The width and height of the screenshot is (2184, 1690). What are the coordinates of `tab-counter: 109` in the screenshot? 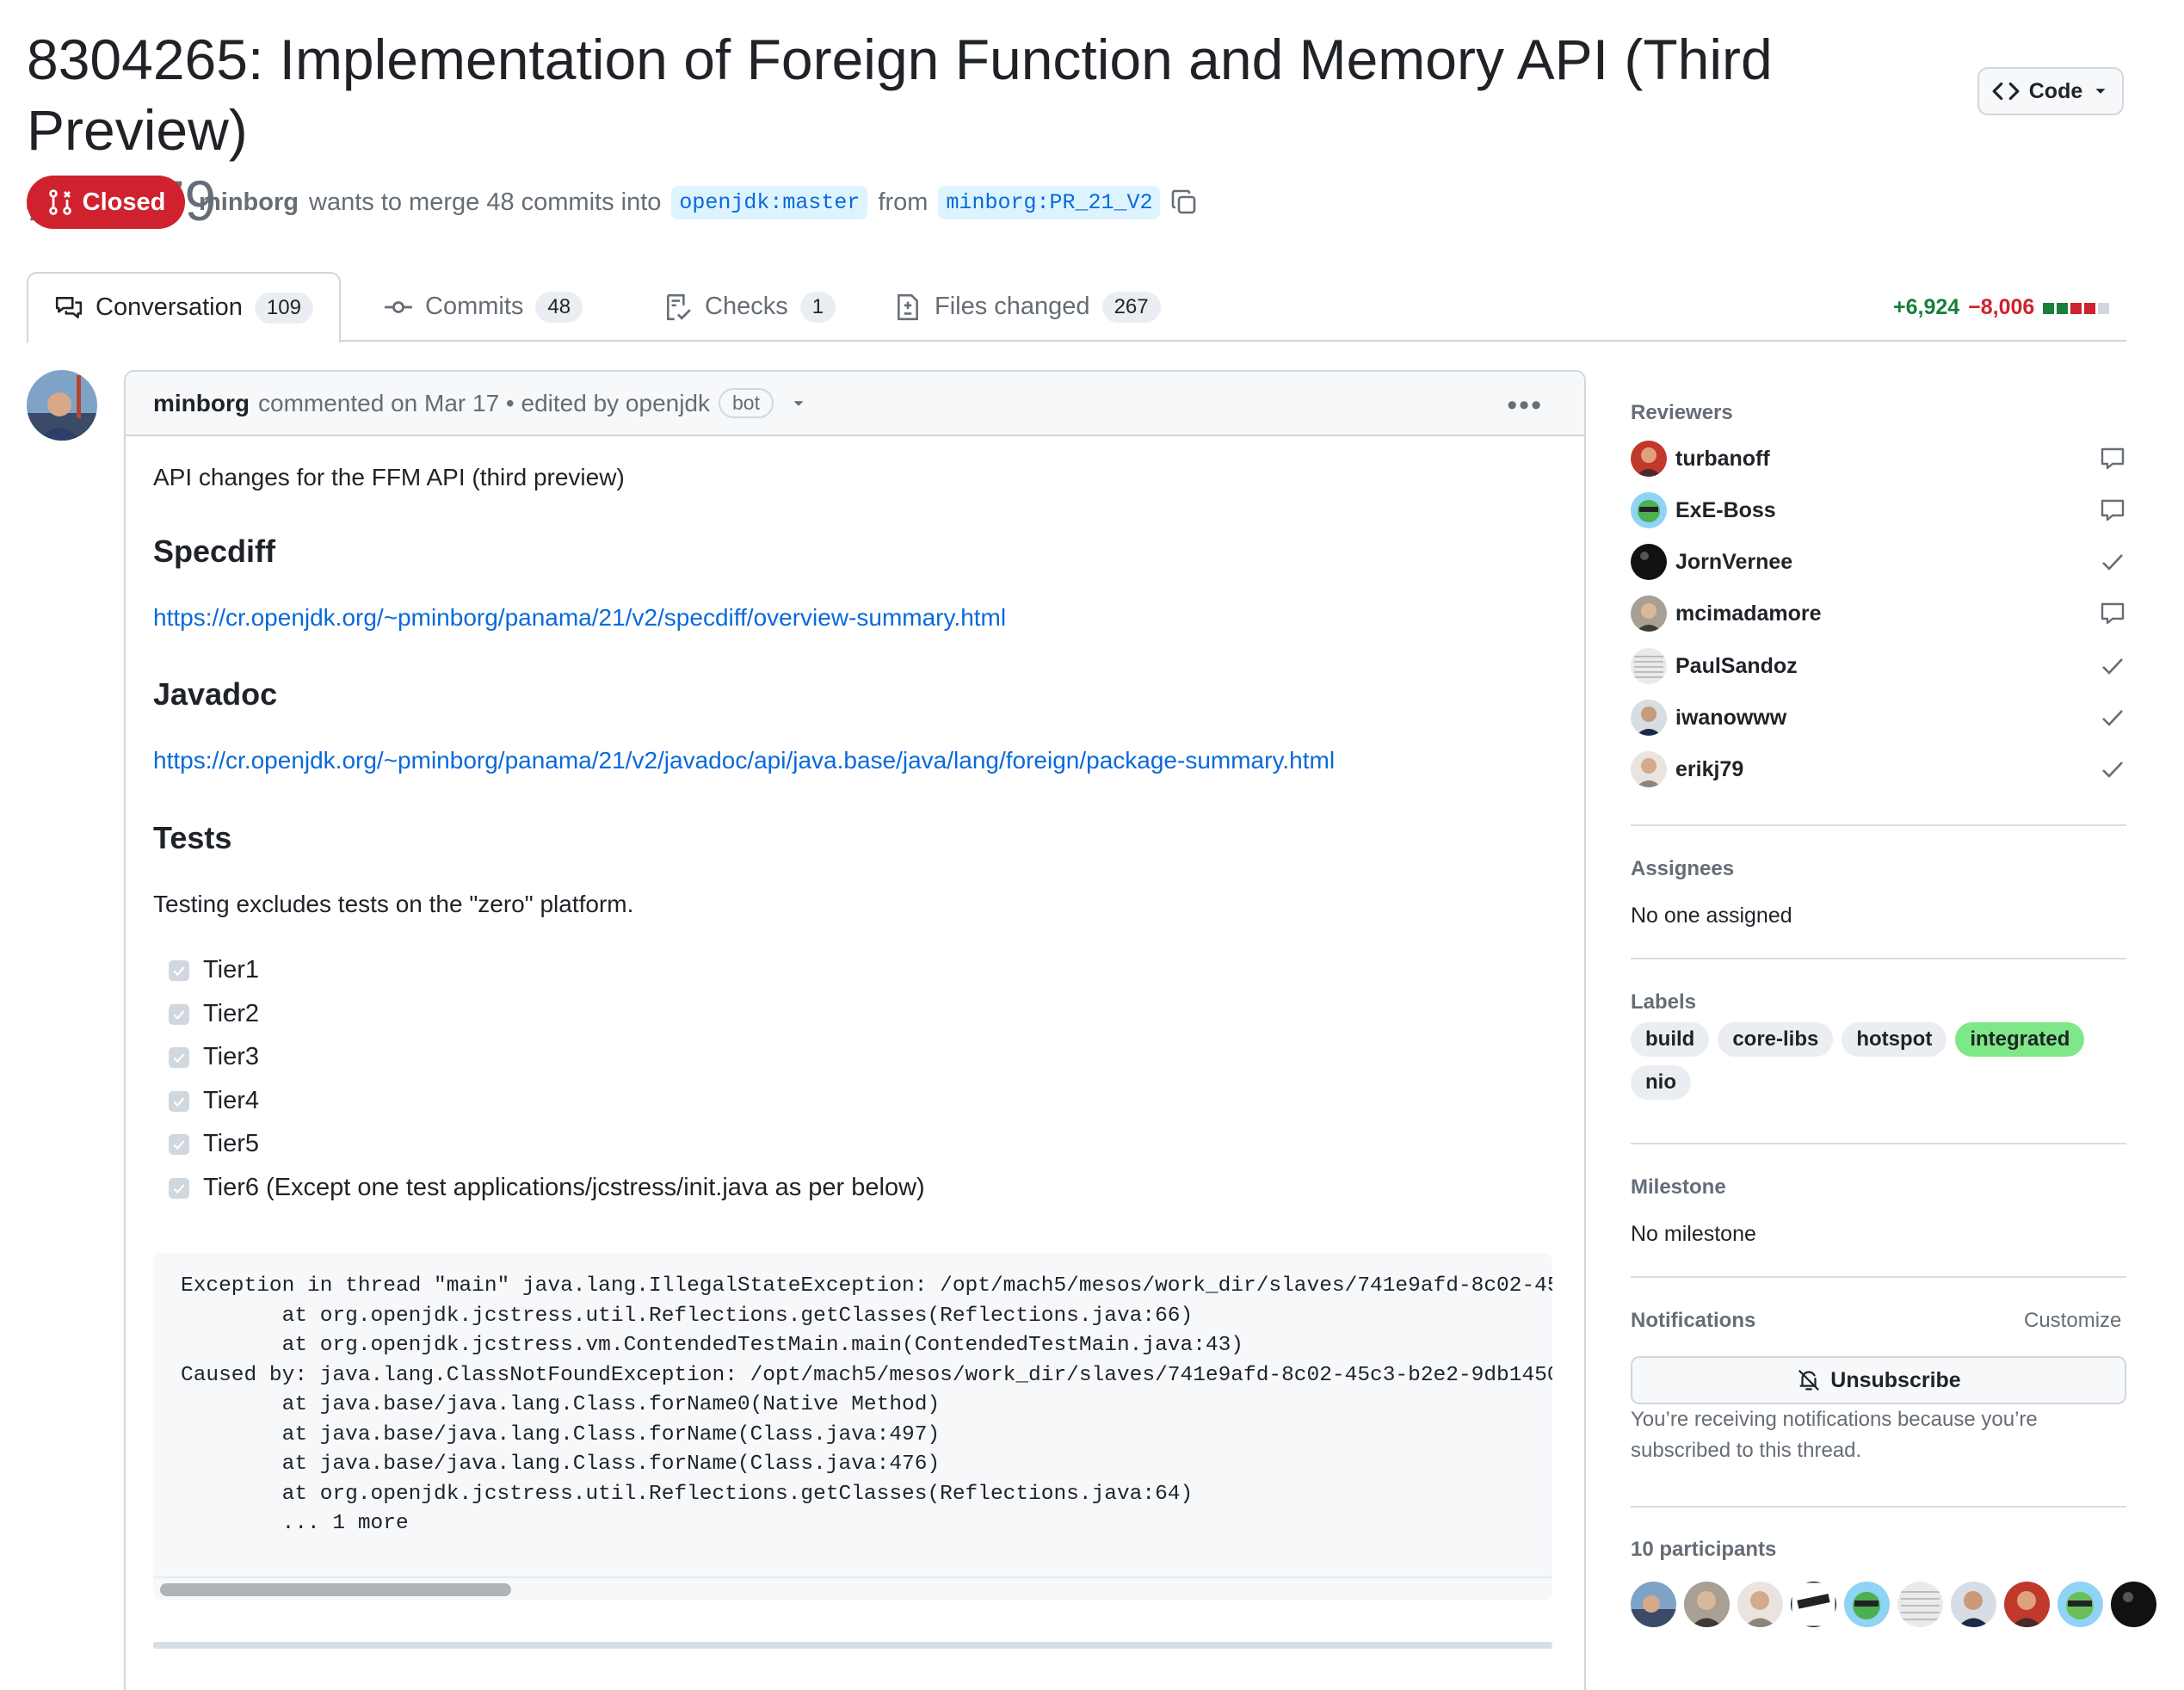 It's located at (283, 308).